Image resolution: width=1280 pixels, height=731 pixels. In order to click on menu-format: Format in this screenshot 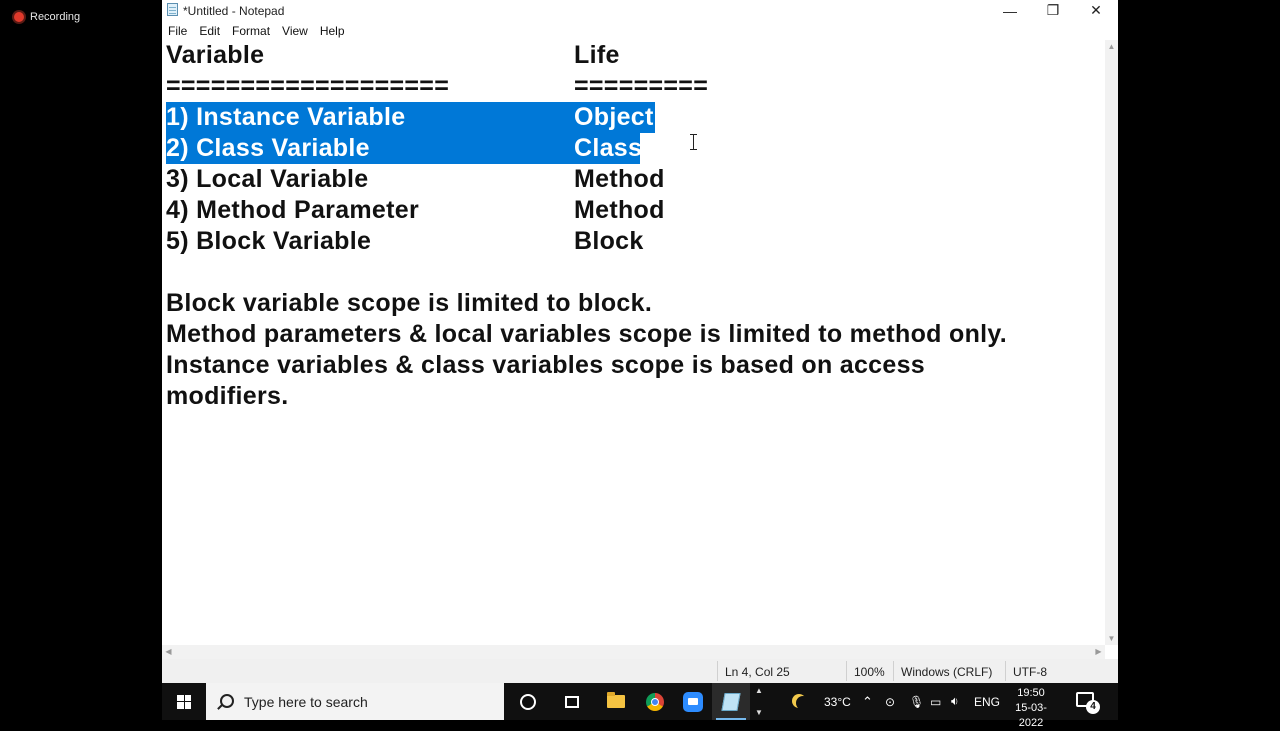, I will do `click(254, 31)`.